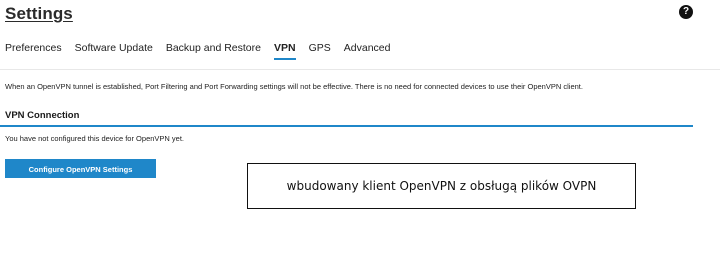  I want to click on section-divider, so click(346, 126).